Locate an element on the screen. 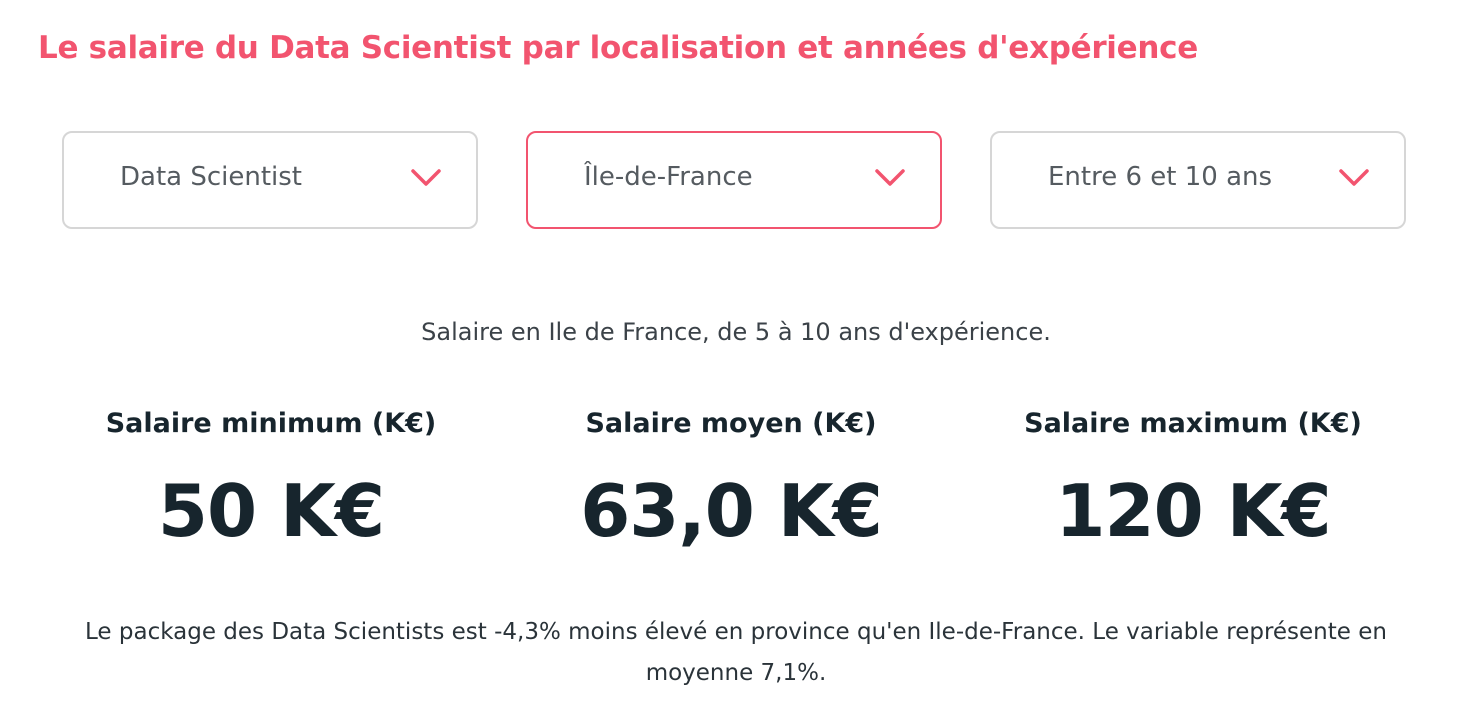 The image size is (1472, 710). stat-maximum-label: Salaire maximum (K€) is located at coordinates (1193, 423).